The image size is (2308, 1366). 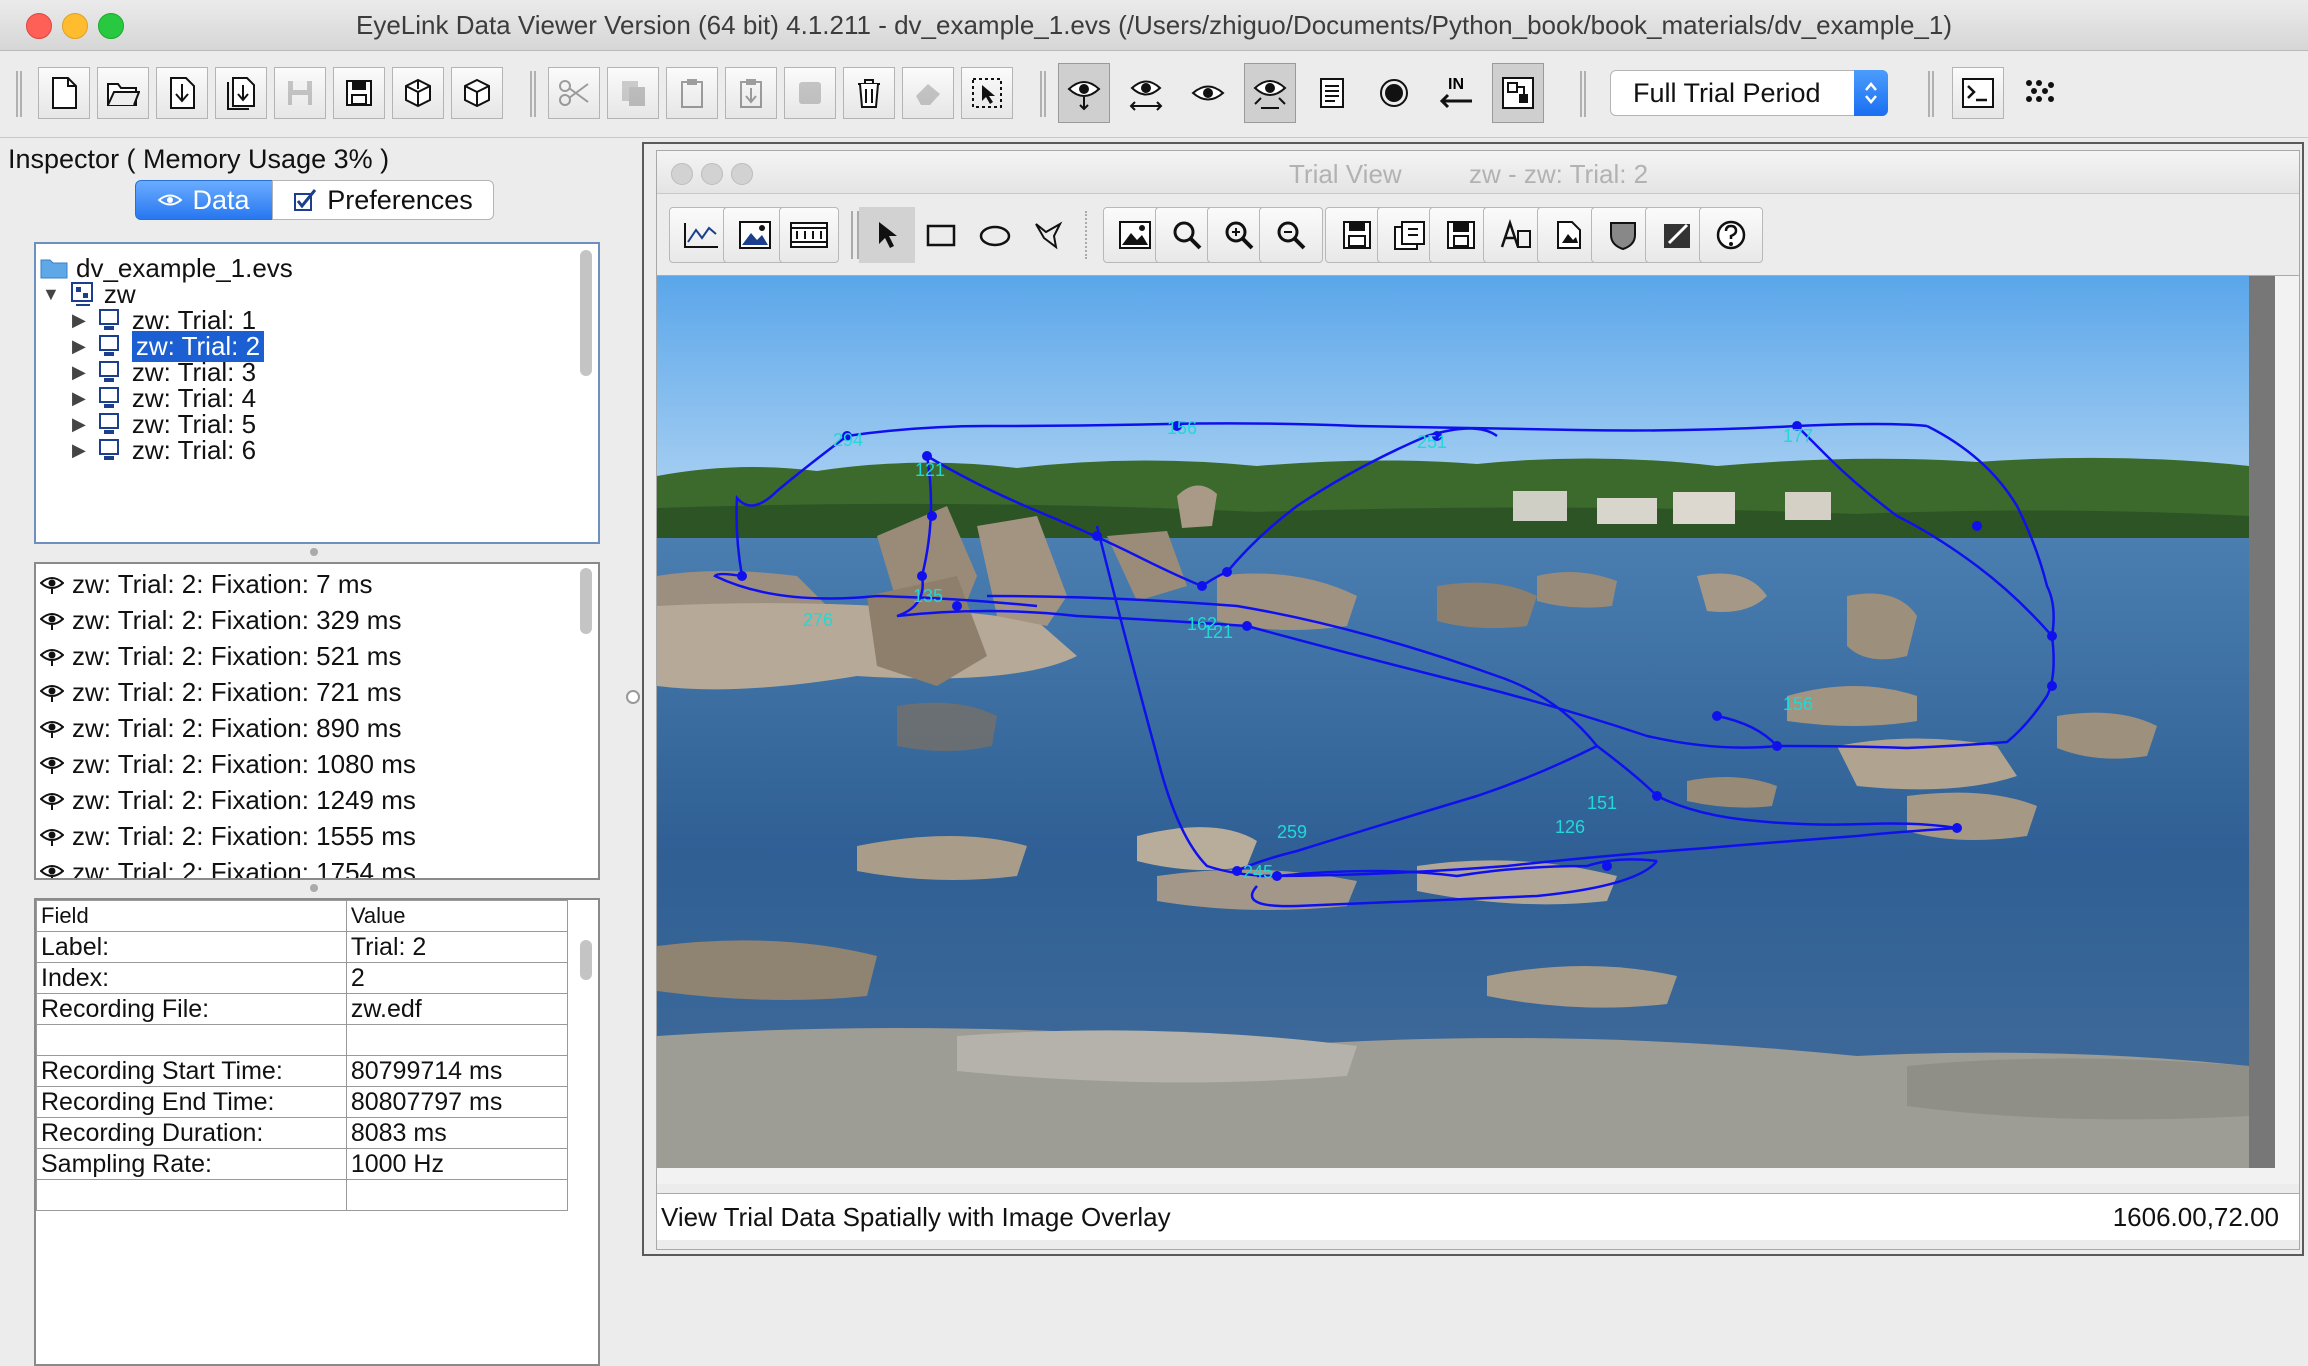 I want to click on properties-scrollbar, so click(x=586, y=960).